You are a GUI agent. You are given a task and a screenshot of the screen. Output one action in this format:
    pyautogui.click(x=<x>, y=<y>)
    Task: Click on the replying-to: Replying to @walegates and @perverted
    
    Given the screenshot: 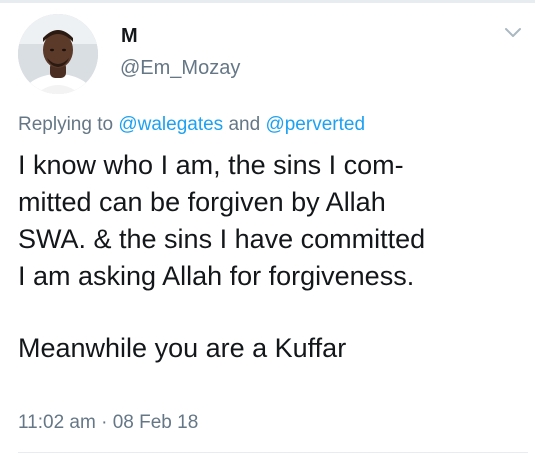 What is the action you would take?
    pyautogui.click(x=191, y=125)
    